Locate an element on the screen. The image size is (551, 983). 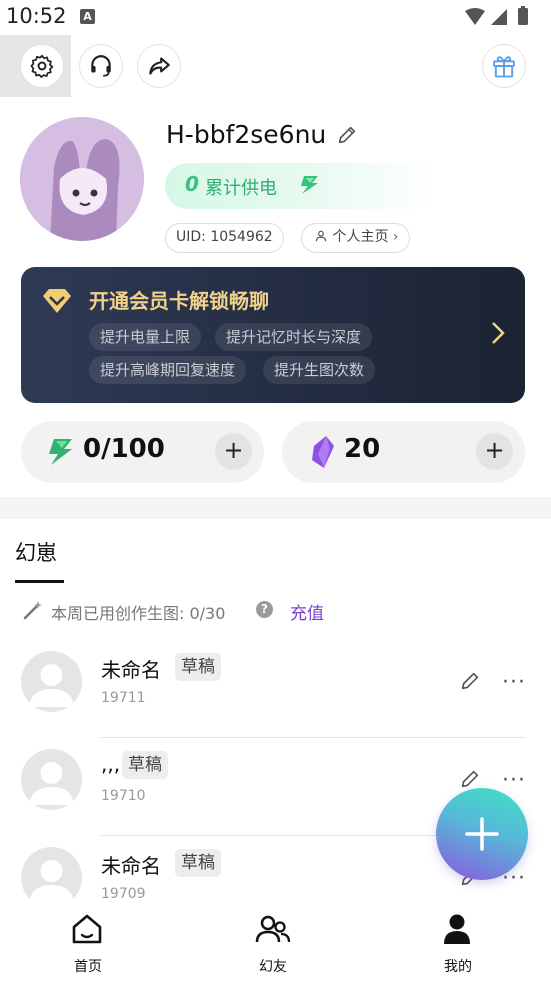
plus-icon is located at coordinates (482, 834).